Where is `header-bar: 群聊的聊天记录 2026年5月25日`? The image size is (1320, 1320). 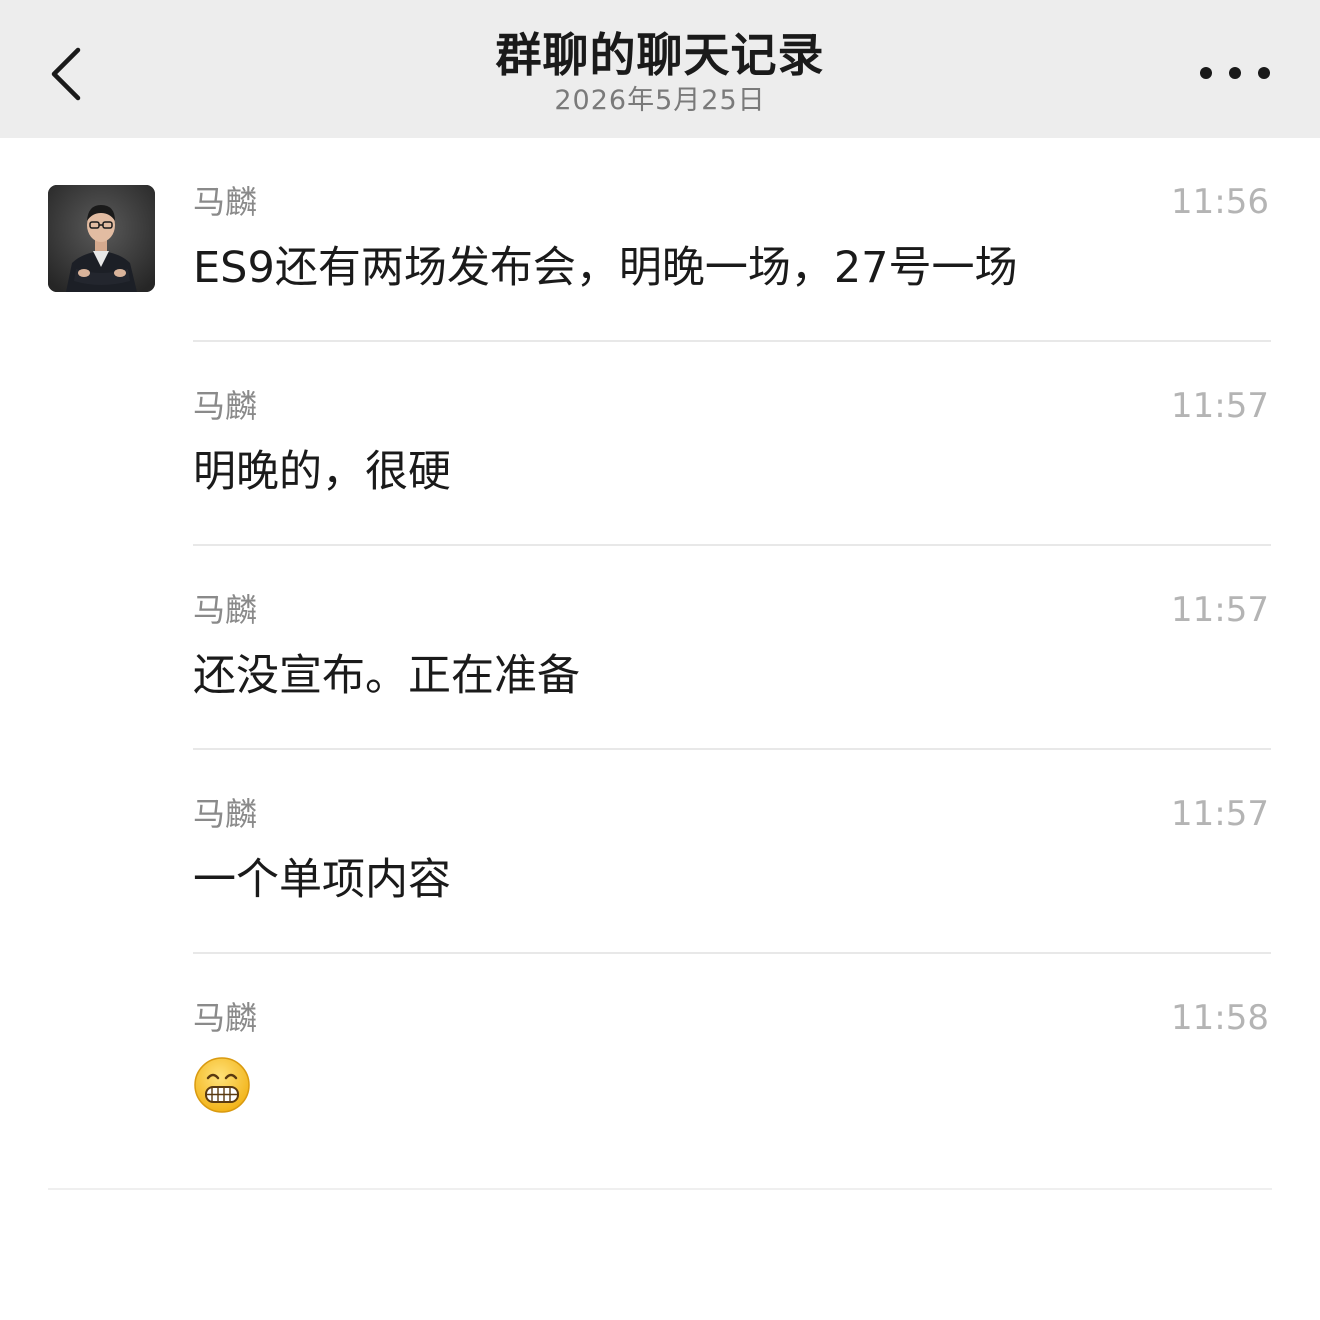 header-bar: 群聊的聊天记录 2026年5月25日 is located at coordinates (660, 69).